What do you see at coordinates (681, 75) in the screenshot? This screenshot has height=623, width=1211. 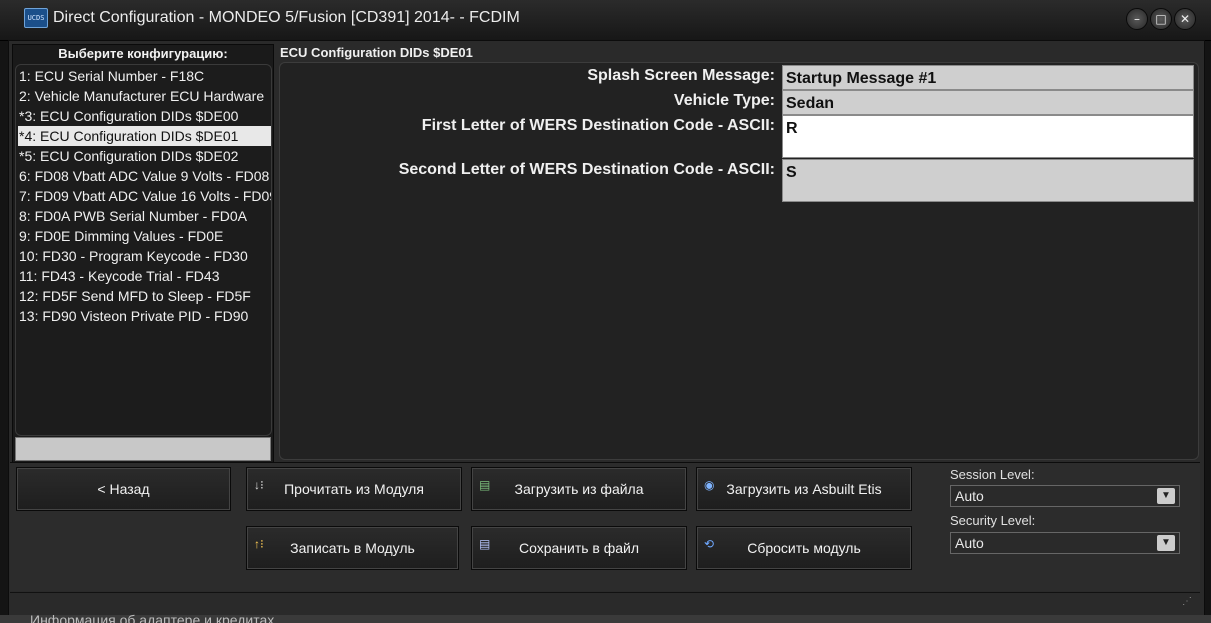 I see `splash-screen-label: Splash Screen Message:` at bounding box center [681, 75].